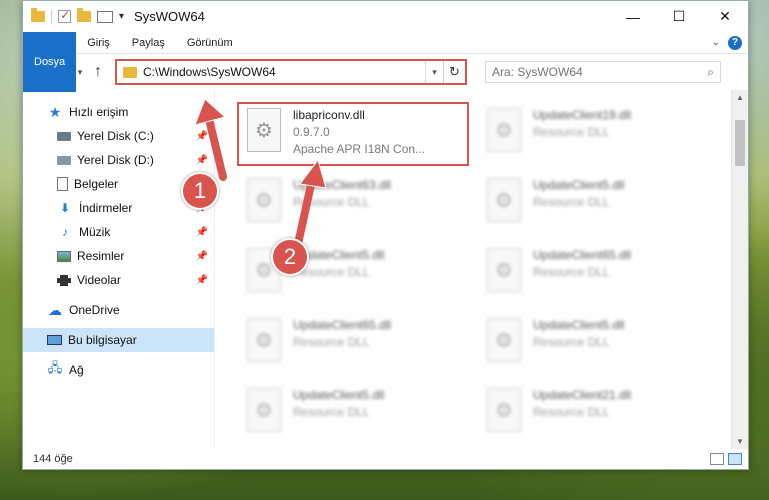 This screenshot has width=769, height=500. I want to click on music-icon: ♪, so click(65, 232).